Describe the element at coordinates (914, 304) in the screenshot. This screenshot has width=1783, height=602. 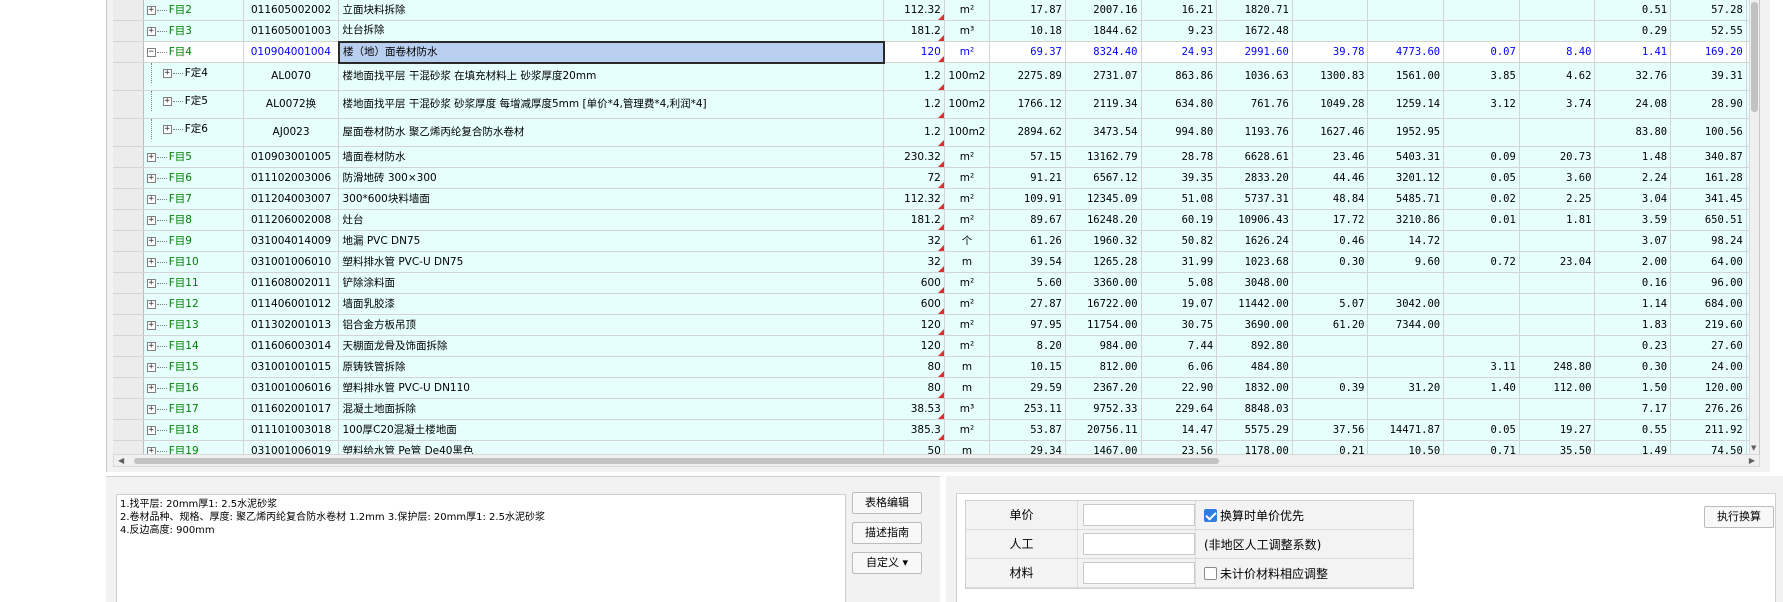
I see `quantity-cell: 600` at that location.